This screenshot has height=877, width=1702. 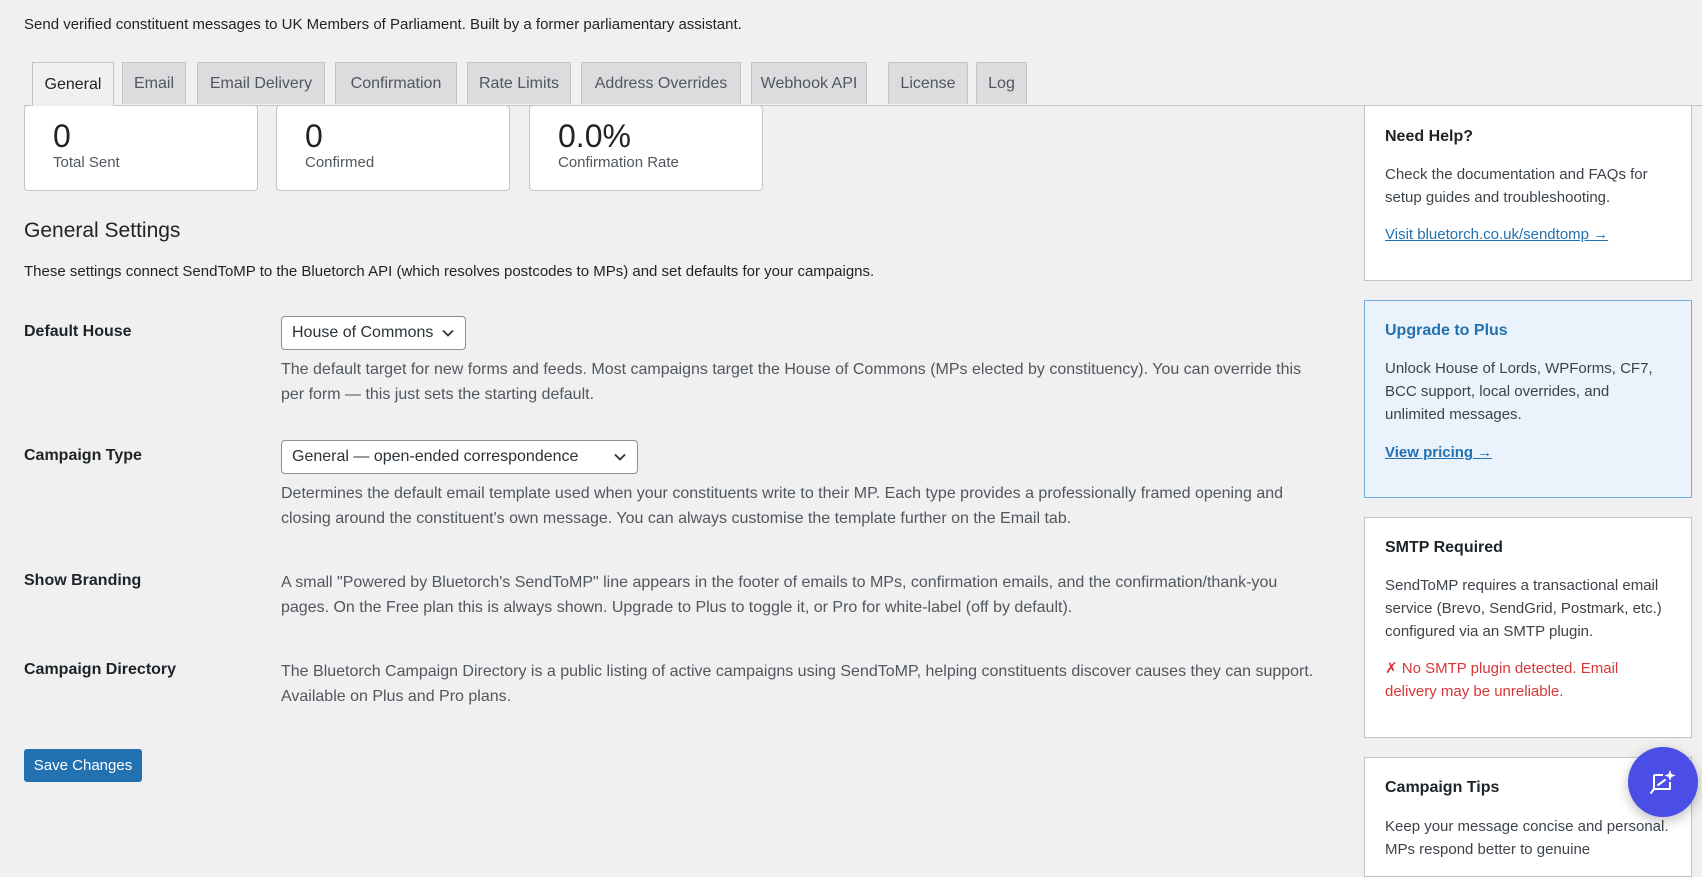 I want to click on stat-confirmed: 0 Confirmed, so click(x=393, y=148).